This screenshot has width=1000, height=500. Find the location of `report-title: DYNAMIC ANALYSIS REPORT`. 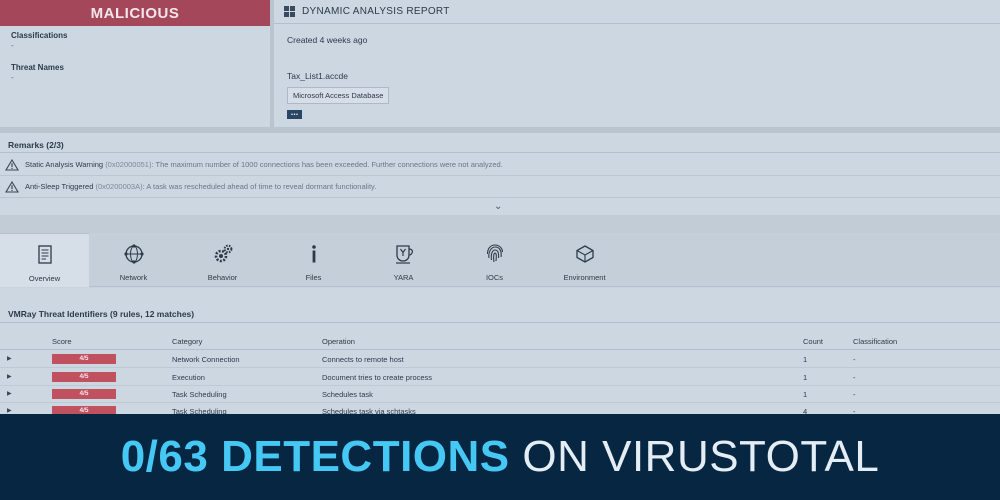

report-title: DYNAMIC ANALYSIS REPORT is located at coordinates (376, 11).